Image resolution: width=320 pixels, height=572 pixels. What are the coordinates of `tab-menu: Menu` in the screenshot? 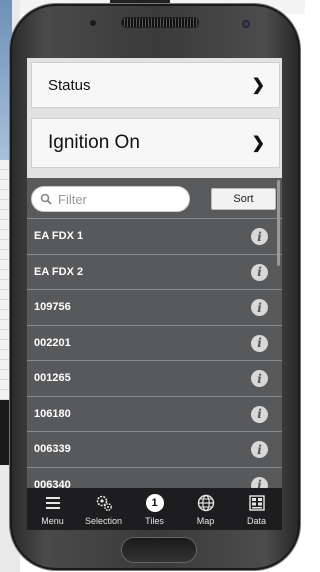 It's located at (52, 509).